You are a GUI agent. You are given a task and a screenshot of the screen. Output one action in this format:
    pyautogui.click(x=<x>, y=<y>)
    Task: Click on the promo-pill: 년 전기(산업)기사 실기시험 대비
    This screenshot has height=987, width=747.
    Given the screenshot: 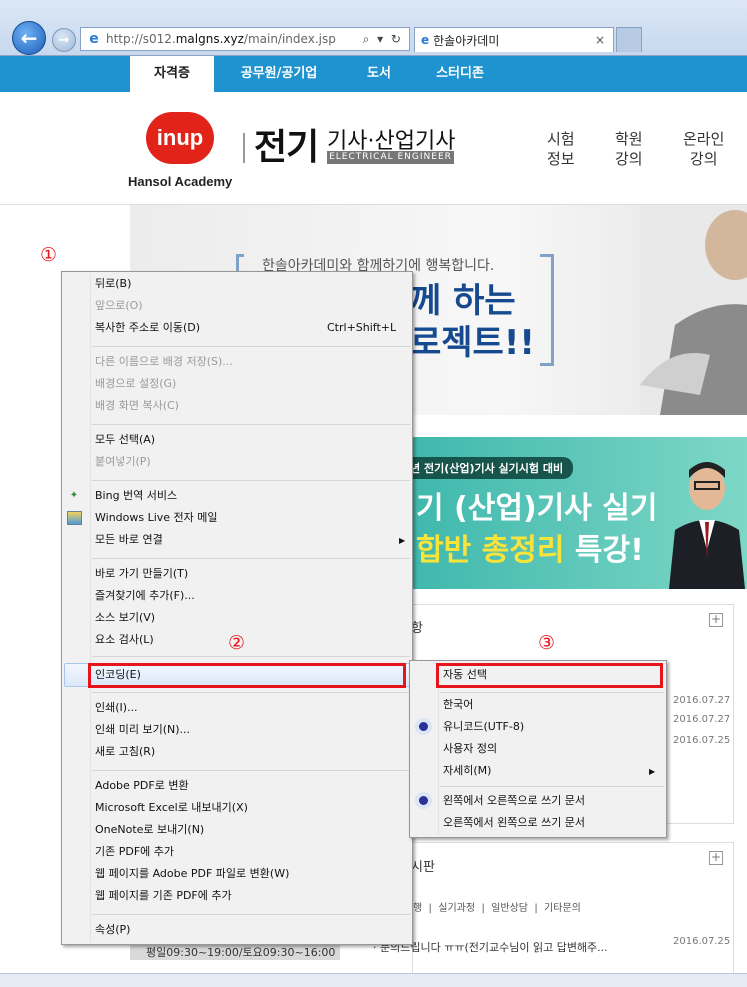 What is the action you would take?
    pyautogui.click(x=492, y=468)
    